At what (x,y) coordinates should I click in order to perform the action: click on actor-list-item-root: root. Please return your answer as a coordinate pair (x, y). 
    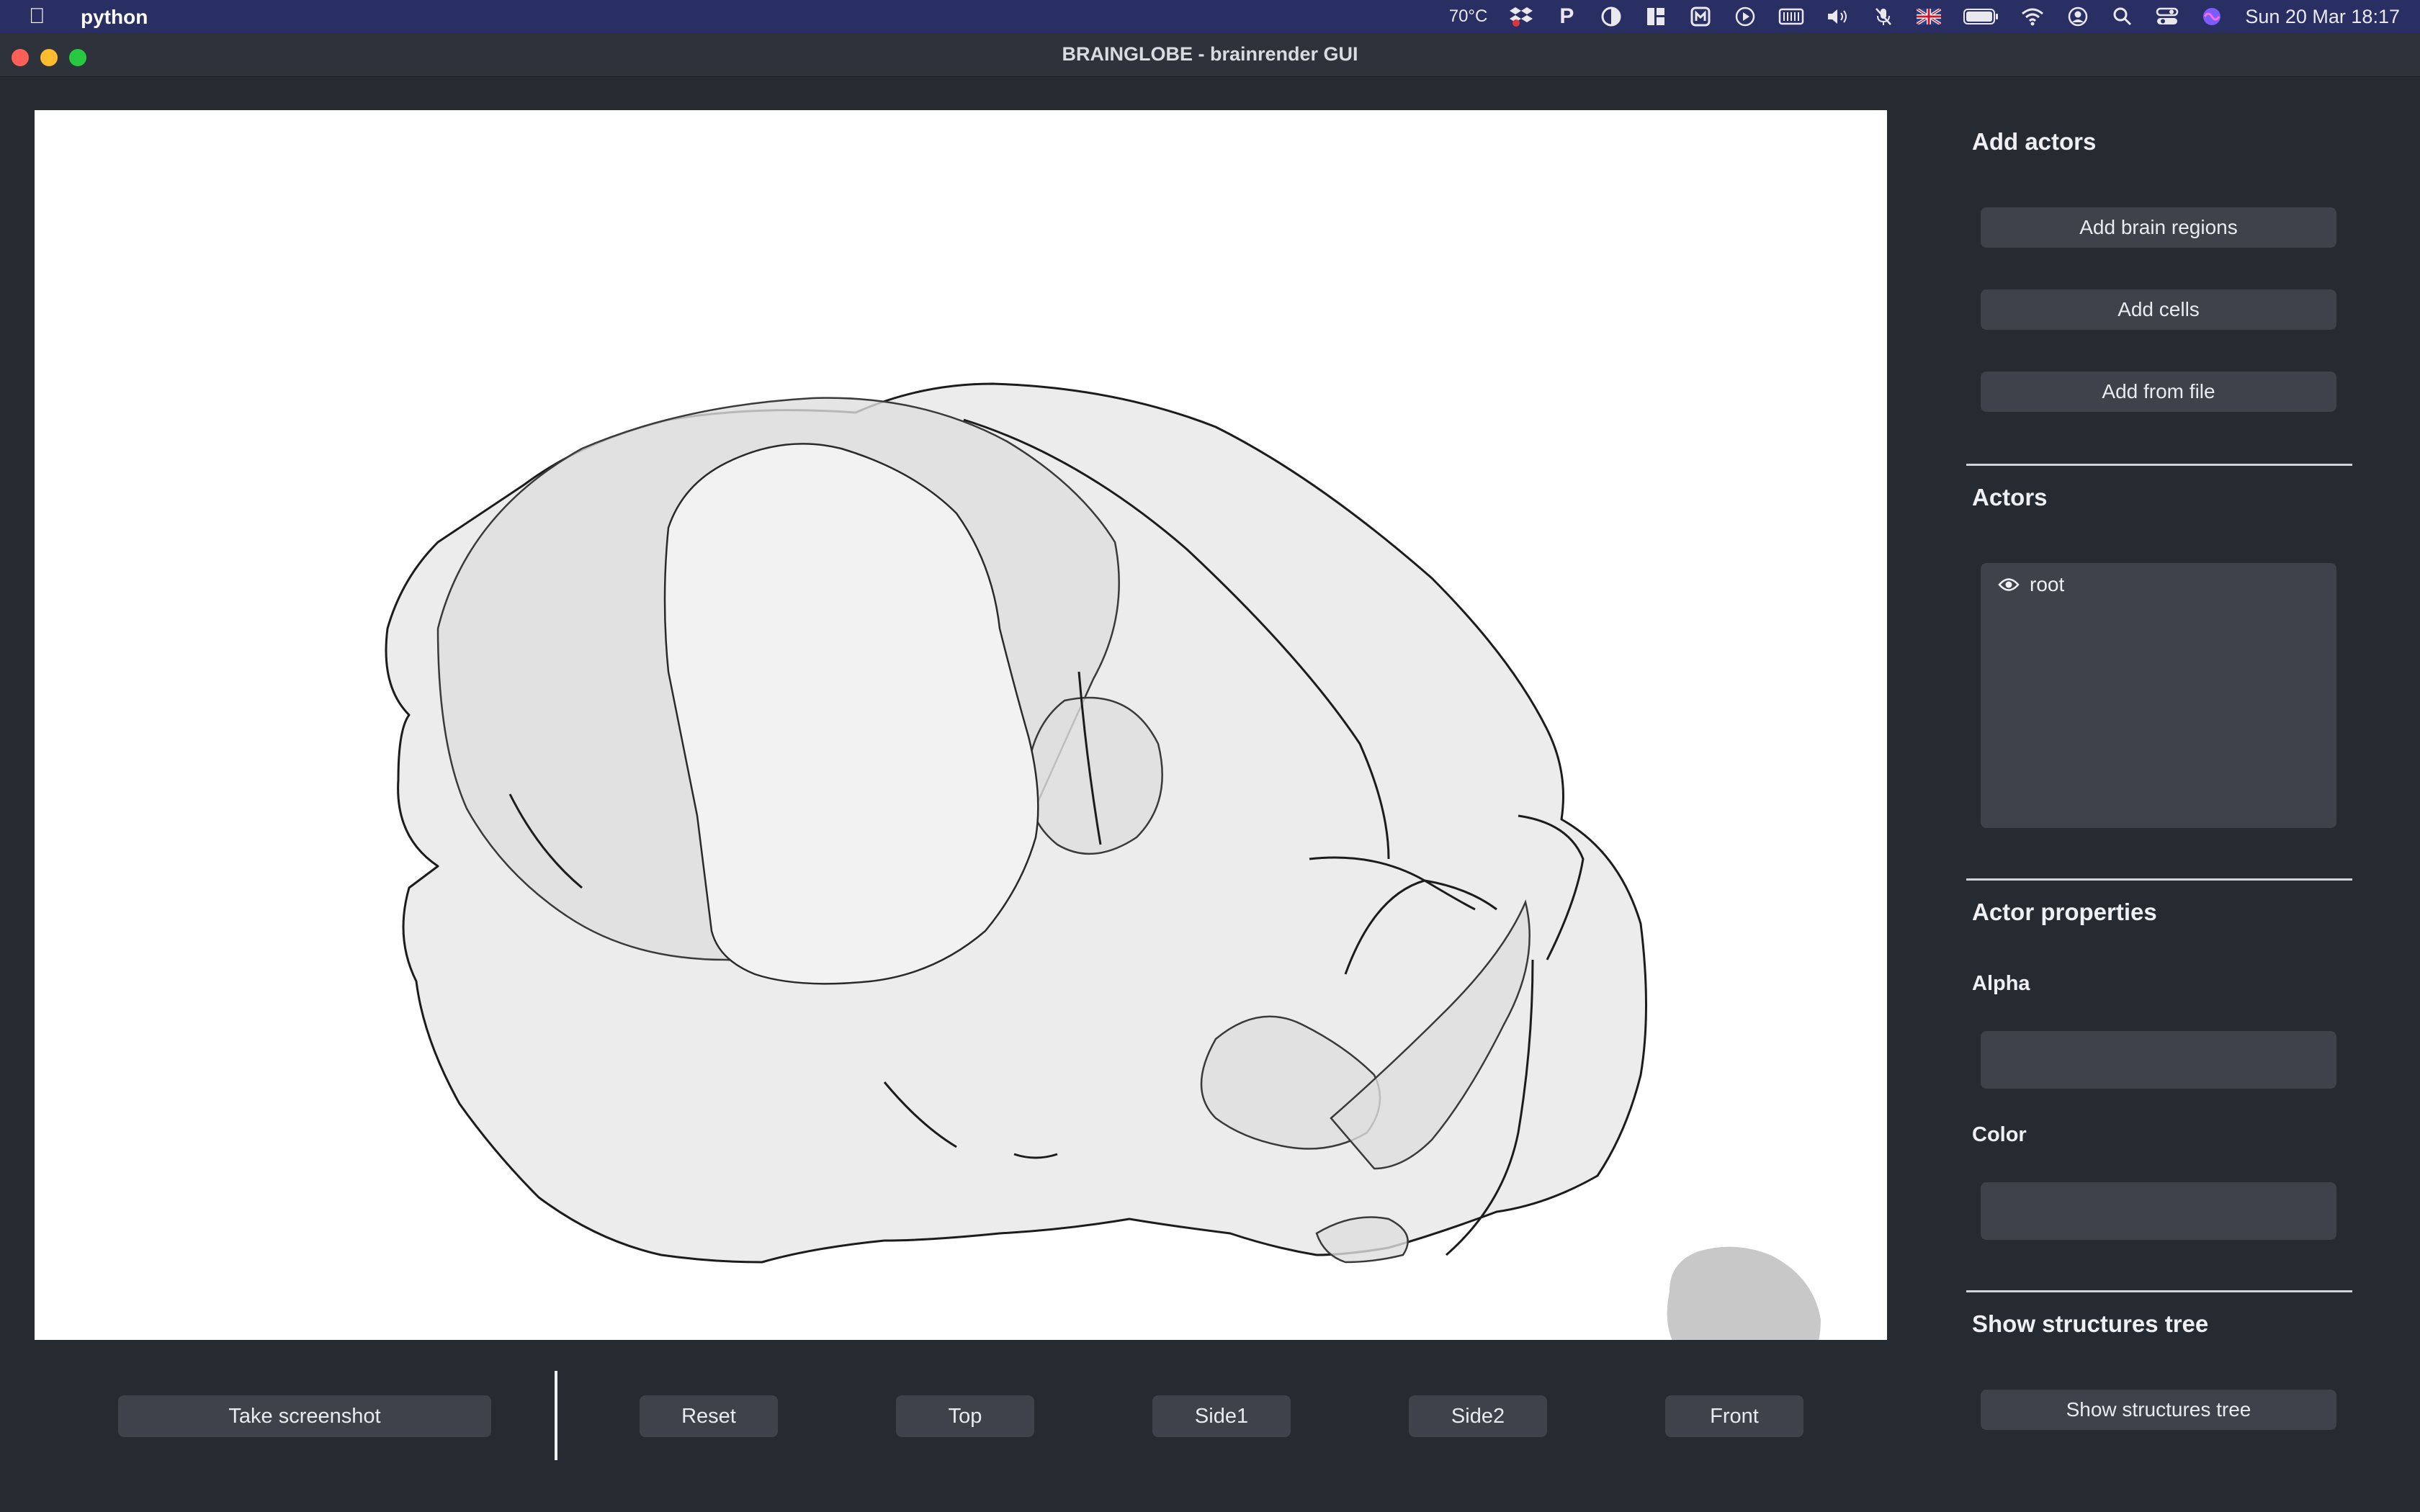
    Looking at the image, I should click on (2031, 584).